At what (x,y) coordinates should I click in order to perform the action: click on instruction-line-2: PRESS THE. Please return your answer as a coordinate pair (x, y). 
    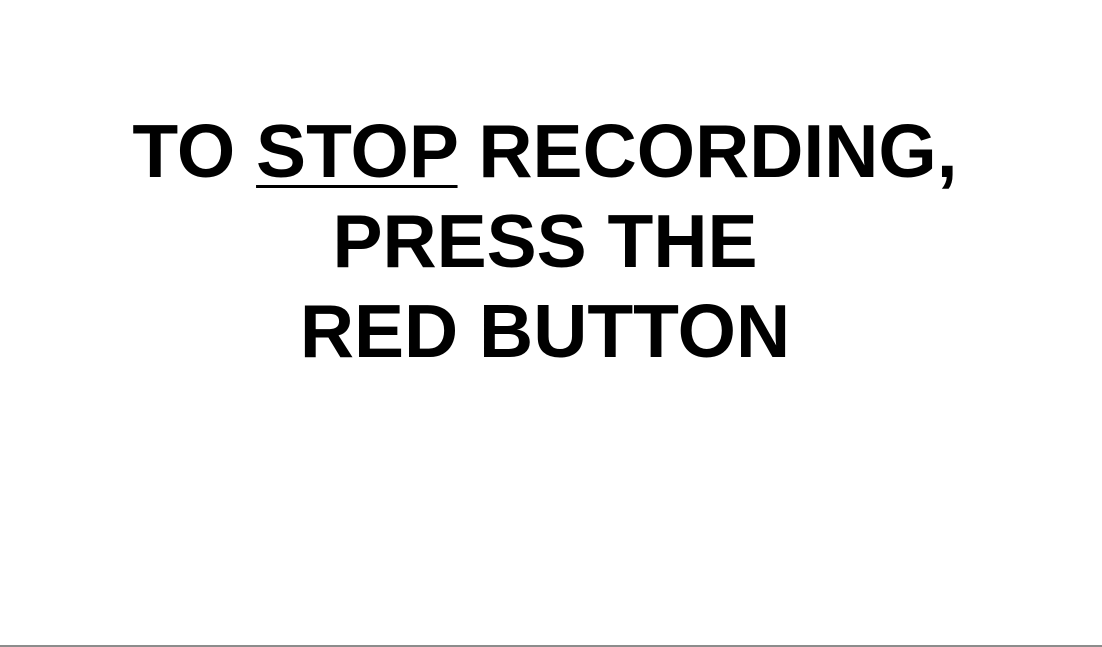
    Looking at the image, I should click on (545, 241).